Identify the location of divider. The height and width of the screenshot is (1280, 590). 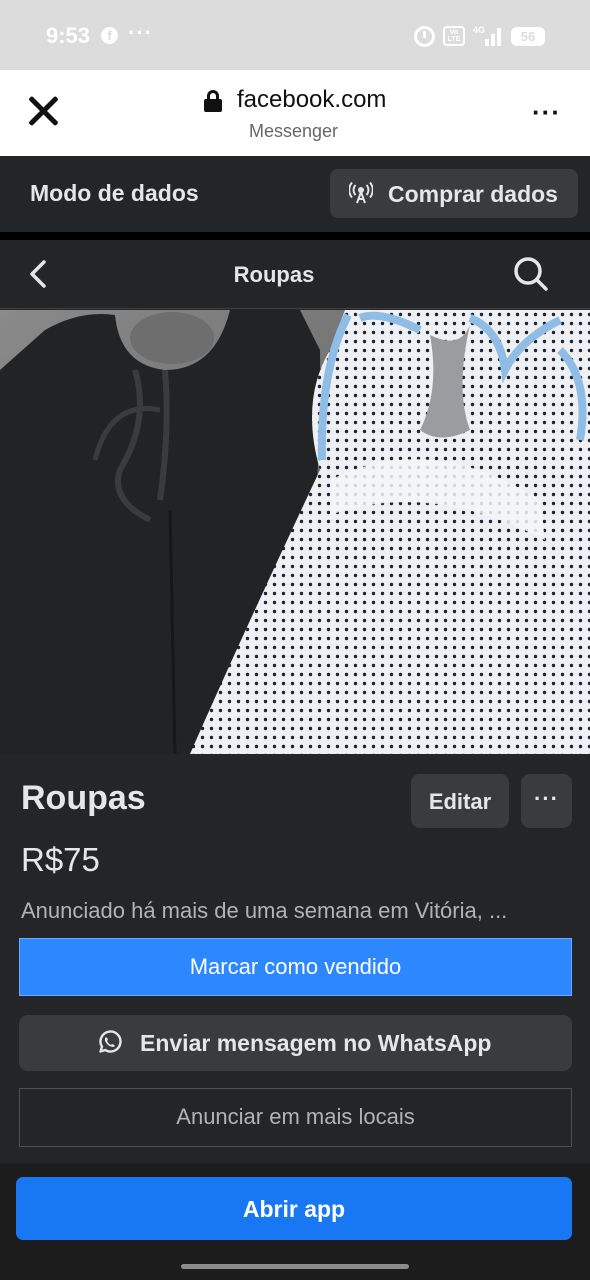
(295, 236).